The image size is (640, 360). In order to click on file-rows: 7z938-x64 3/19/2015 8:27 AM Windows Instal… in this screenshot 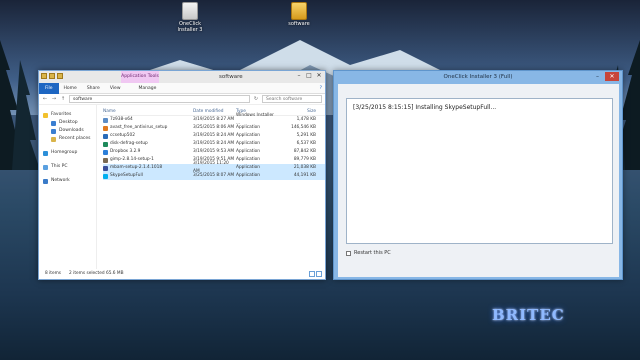, I will do `click(214, 146)`.